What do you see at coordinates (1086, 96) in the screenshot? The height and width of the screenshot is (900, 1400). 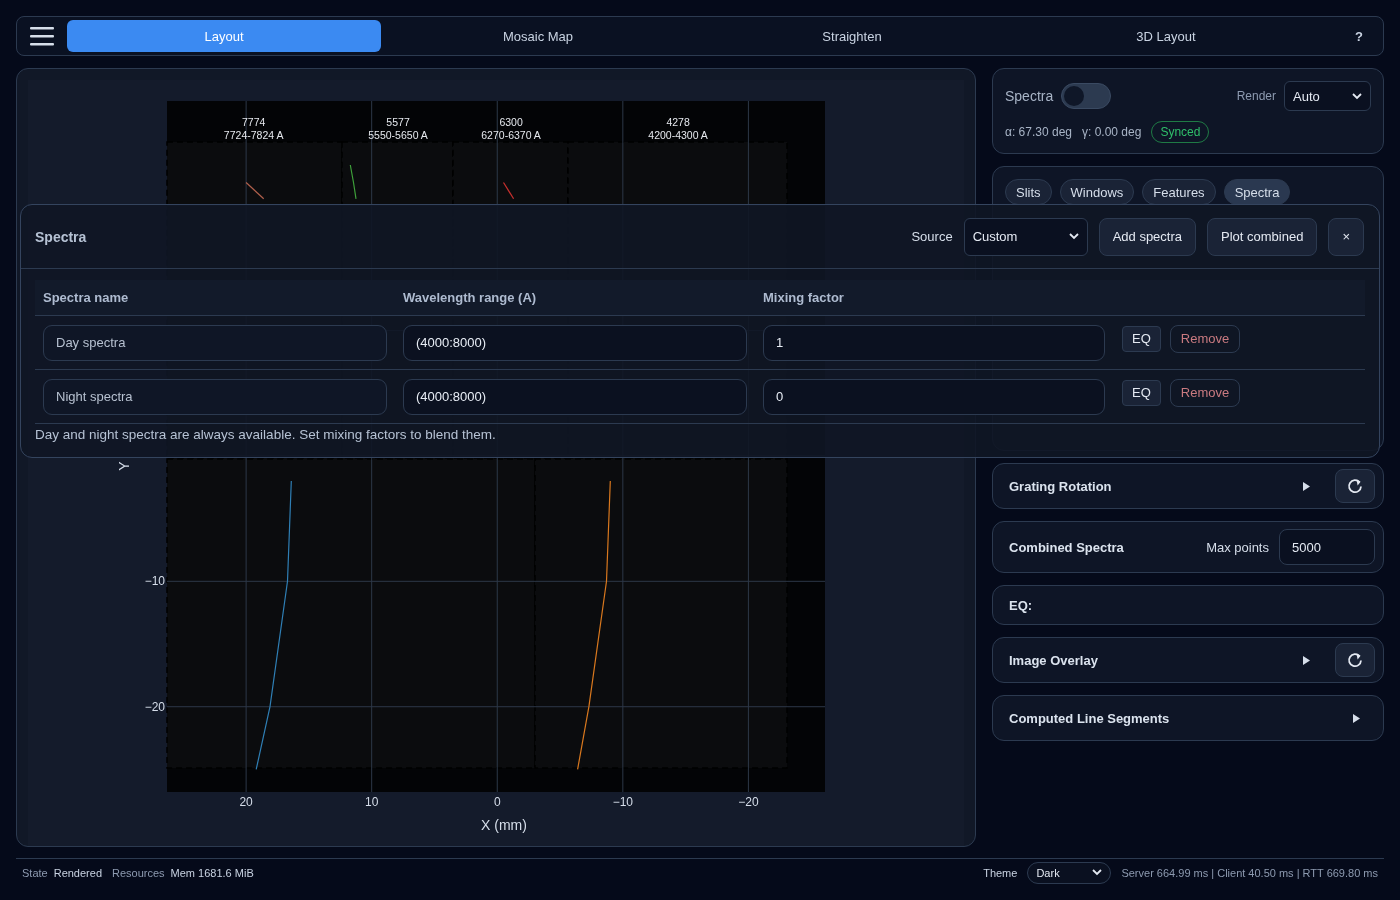 I see `toggle-switch` at bounding box center [1086, 96].